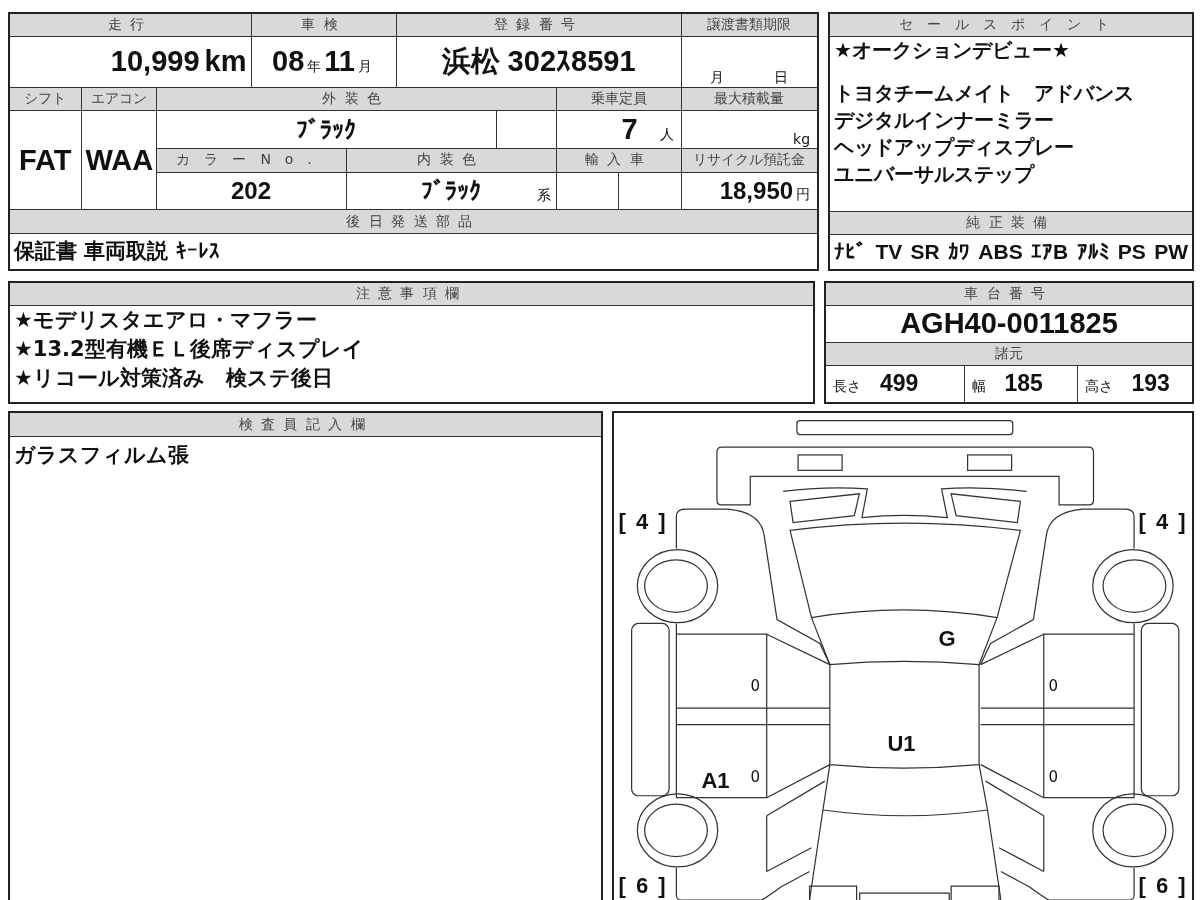 This screenshot has width=1200, height=900. What do you see at coordinates (952, 50) in the screenshot?
I see `sales-point-headline: ★オークションデビュー★` at bounding box center [952, 50].